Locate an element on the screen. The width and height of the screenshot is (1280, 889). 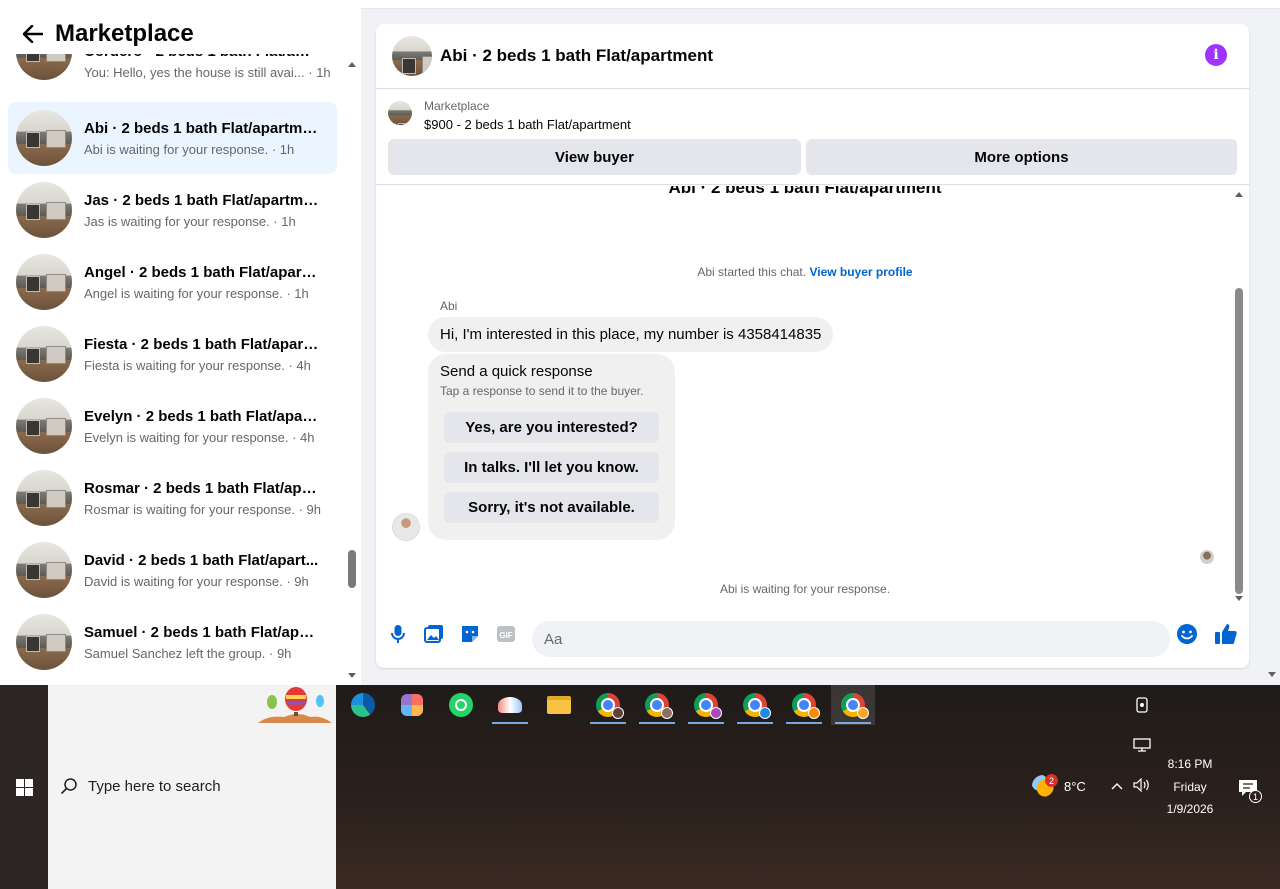
seen-indicator-avatar is located at coordinates (1207, 557).